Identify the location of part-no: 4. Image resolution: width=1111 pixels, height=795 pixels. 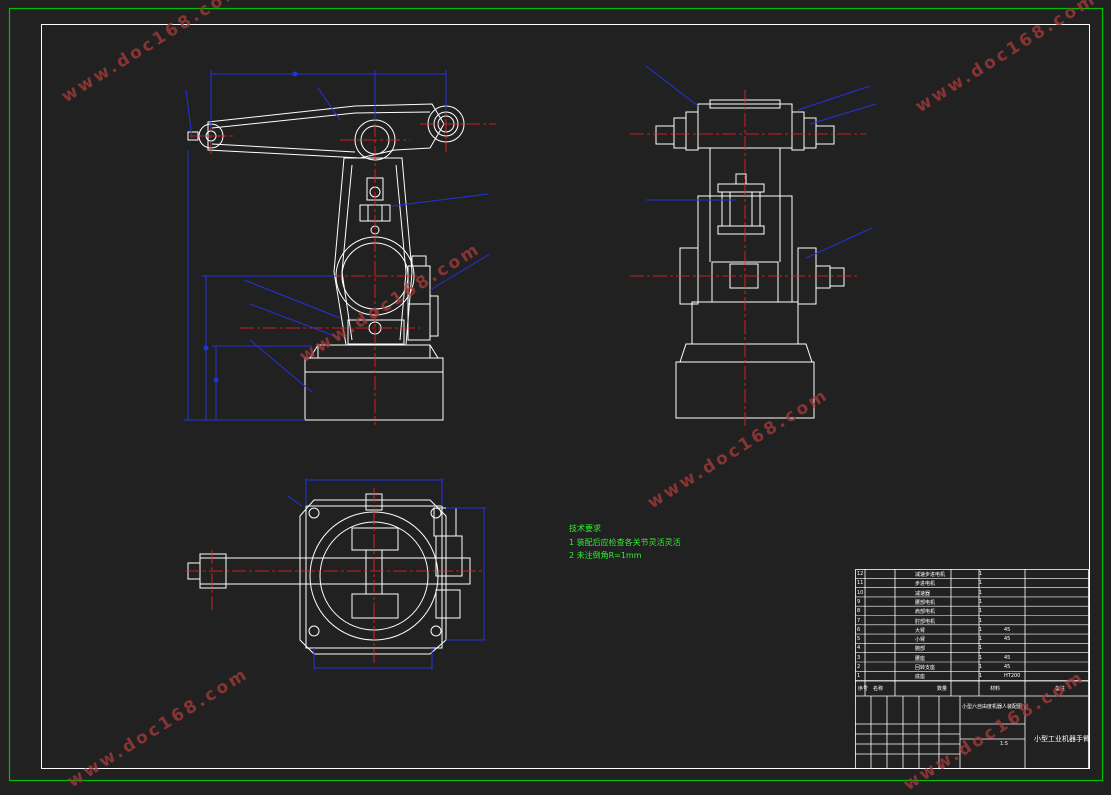
(859, 648).